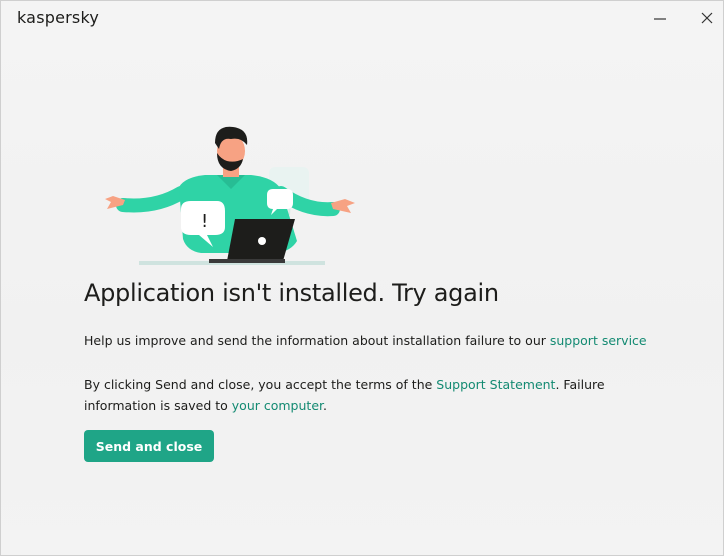 The height and width of the screenshot is (556, 724). Describe the element at coordinates (362, 18) in the screenshot. I see `title-bar: kaspersky` at that location.